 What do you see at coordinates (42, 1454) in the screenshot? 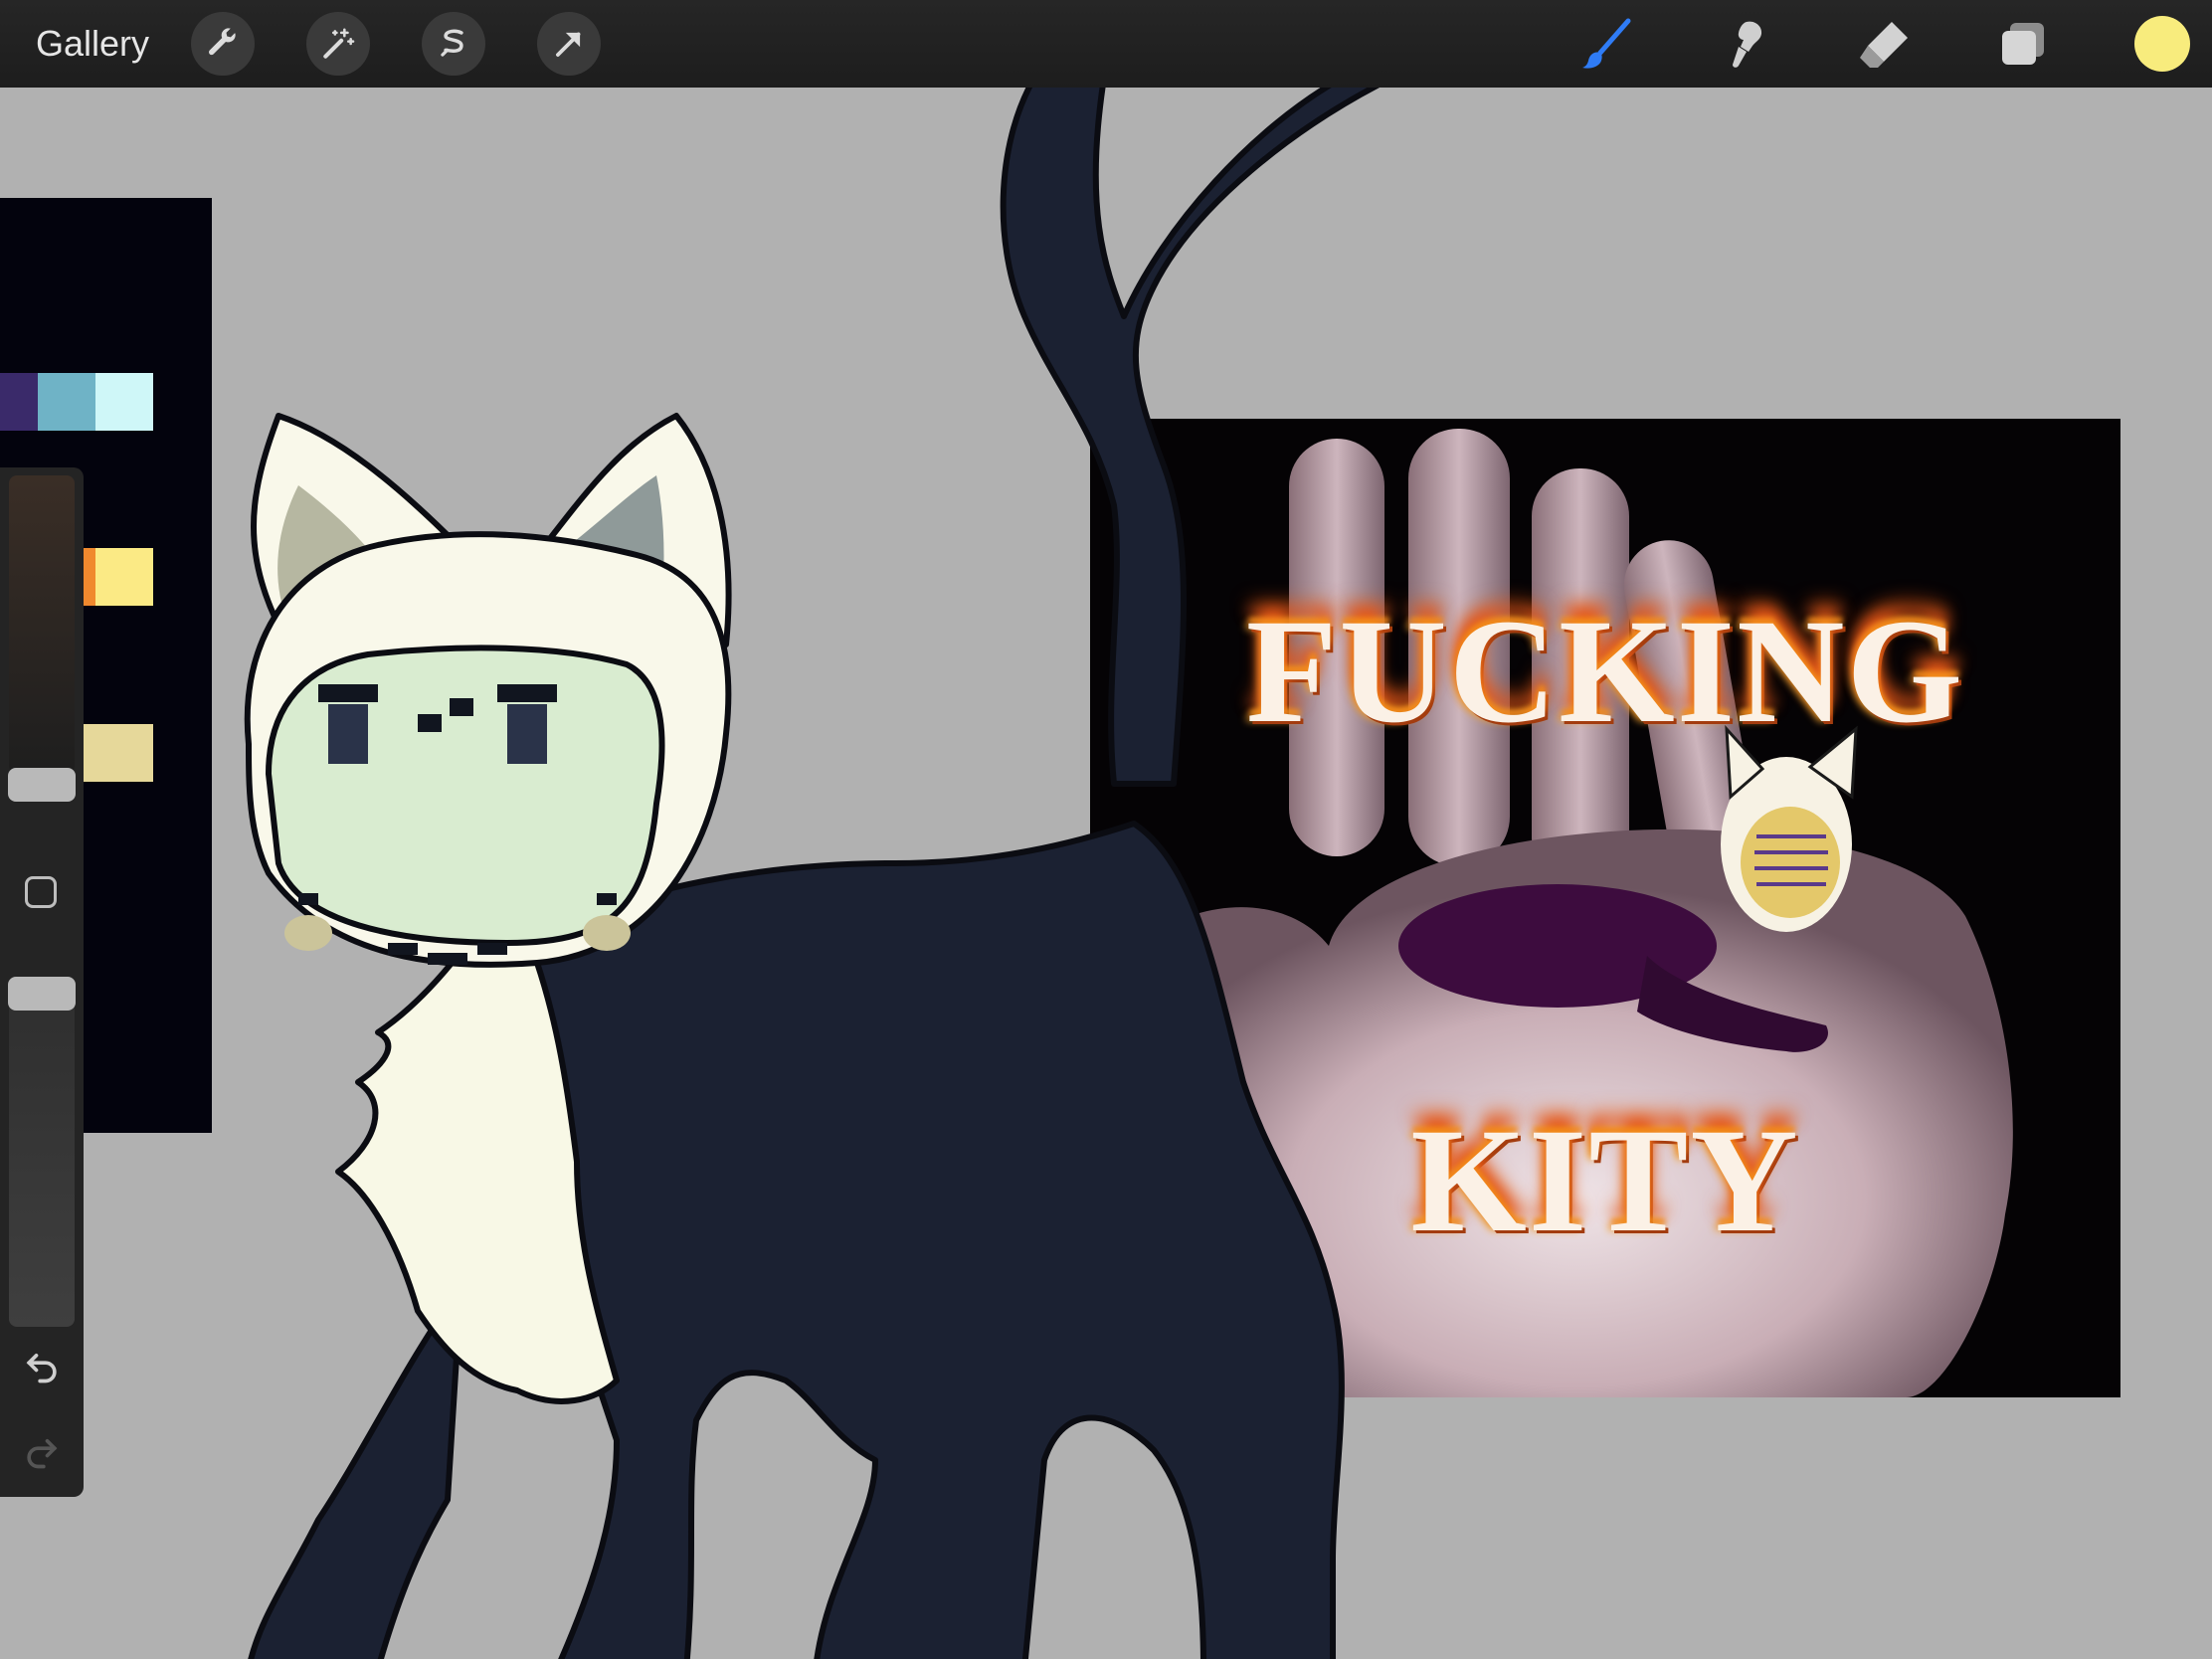
I see `redo-icon` at bounding box center [42, 1454].